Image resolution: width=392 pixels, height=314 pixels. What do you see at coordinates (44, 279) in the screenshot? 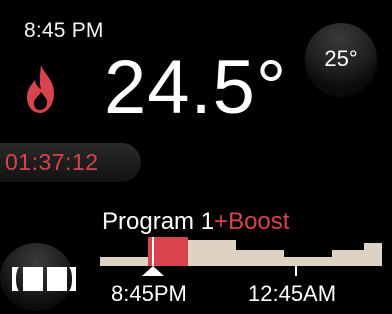
I see `menu-icon` at bounding box center [44, 279].